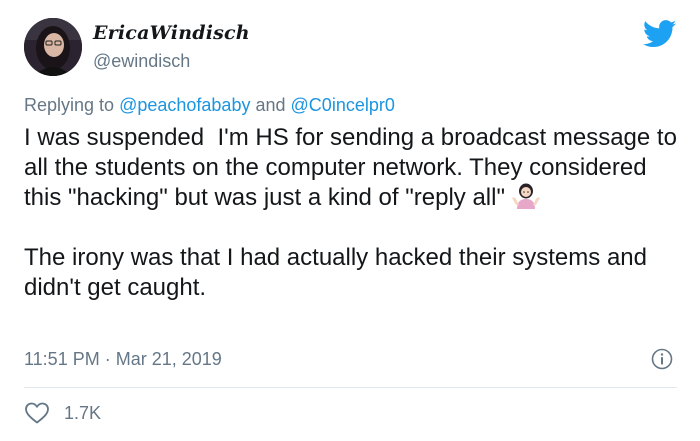 The image size is (700, 441). What do you see at coordinates (343, 105) in the screenshot?
I see `mention-link: @C0incelpr0` at bounding box center [343, 105].